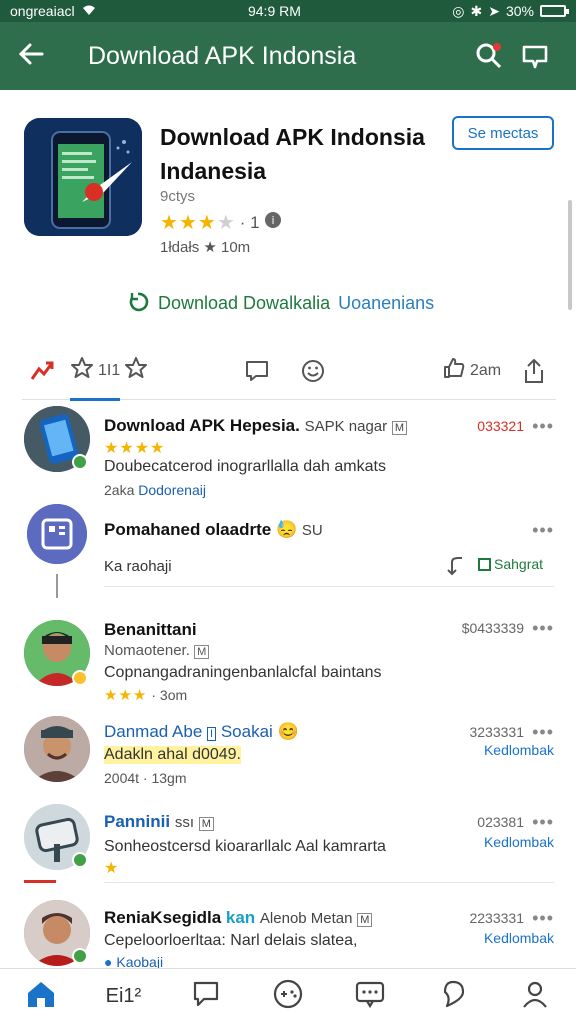 Image resolution: width=576 pixels, height=1024 pixels. Describe the element at coordinates (496, 918) in the screenshot. I see `item-code: 2233331` at that location.